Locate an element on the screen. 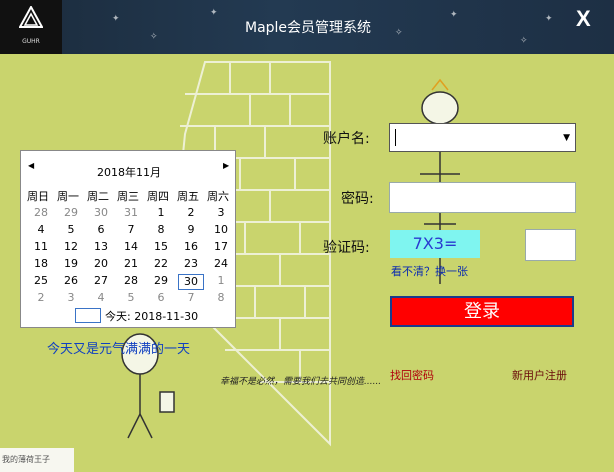  today-button: 今天: 2018-11-30 is located at coordinates (151, 316).